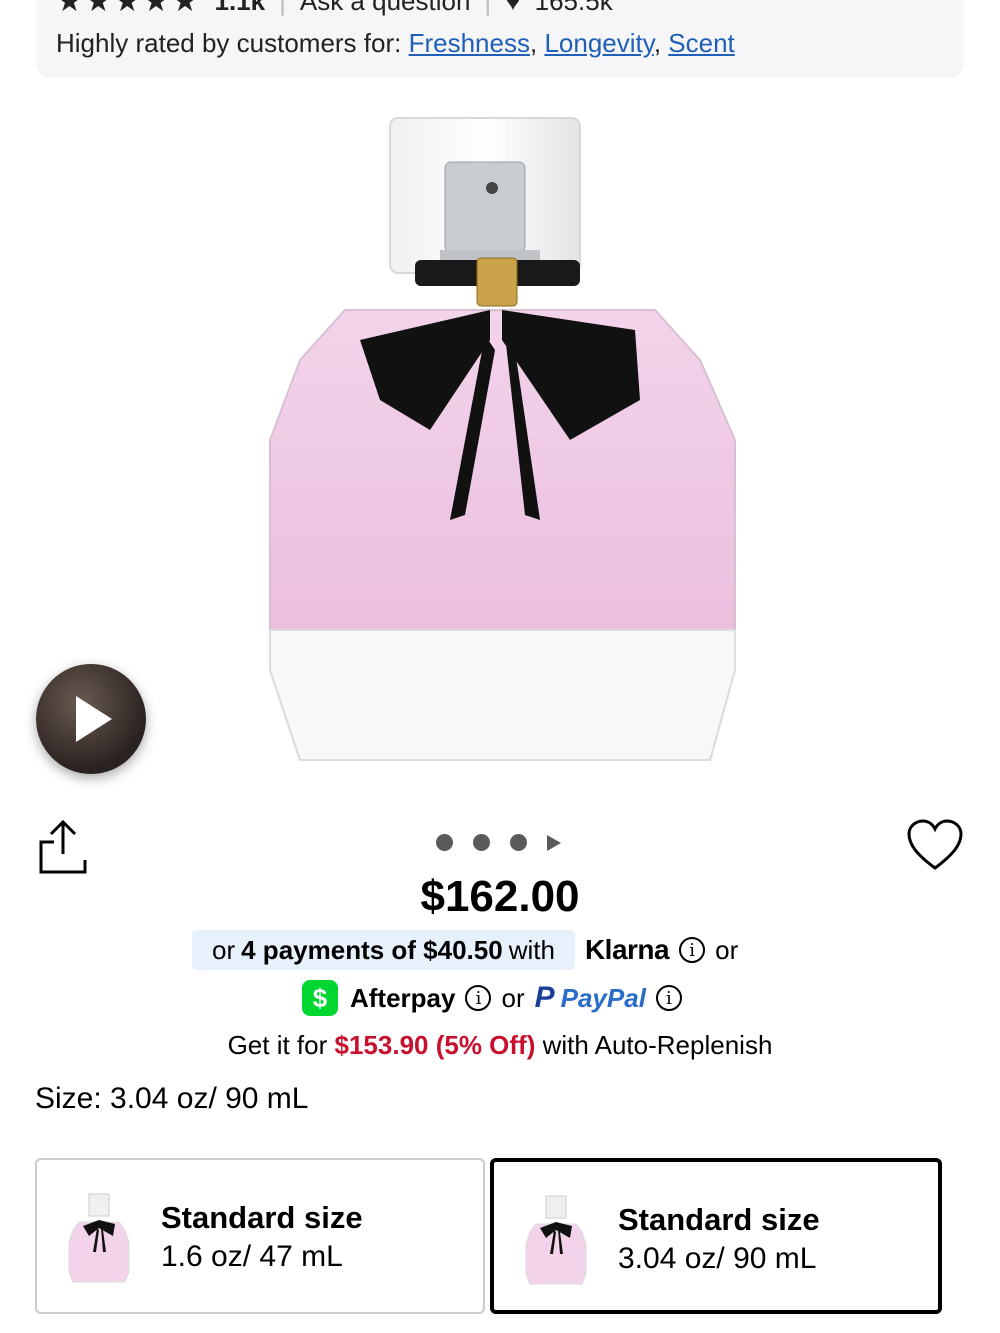 The height and width of the screenshot is (1333, 1000). Describe the element at coordinates (372, 949) in the screenshot. I see `klarna-installments: 4 payments of $40.50` at that location.